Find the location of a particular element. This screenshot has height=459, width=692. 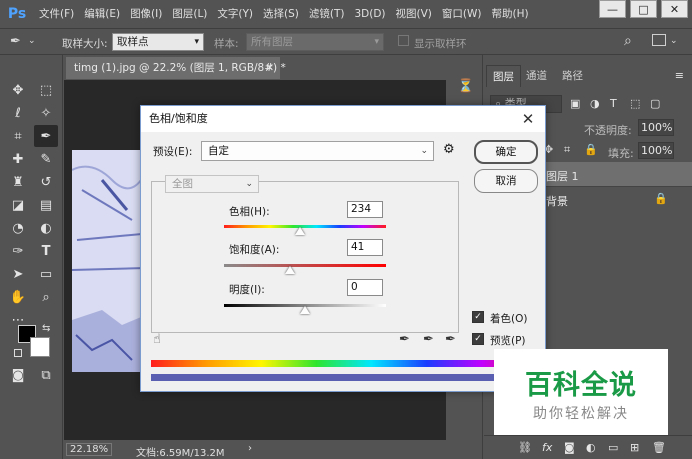

menu-item: 帮助(H) is located at coordinates (510, 14).